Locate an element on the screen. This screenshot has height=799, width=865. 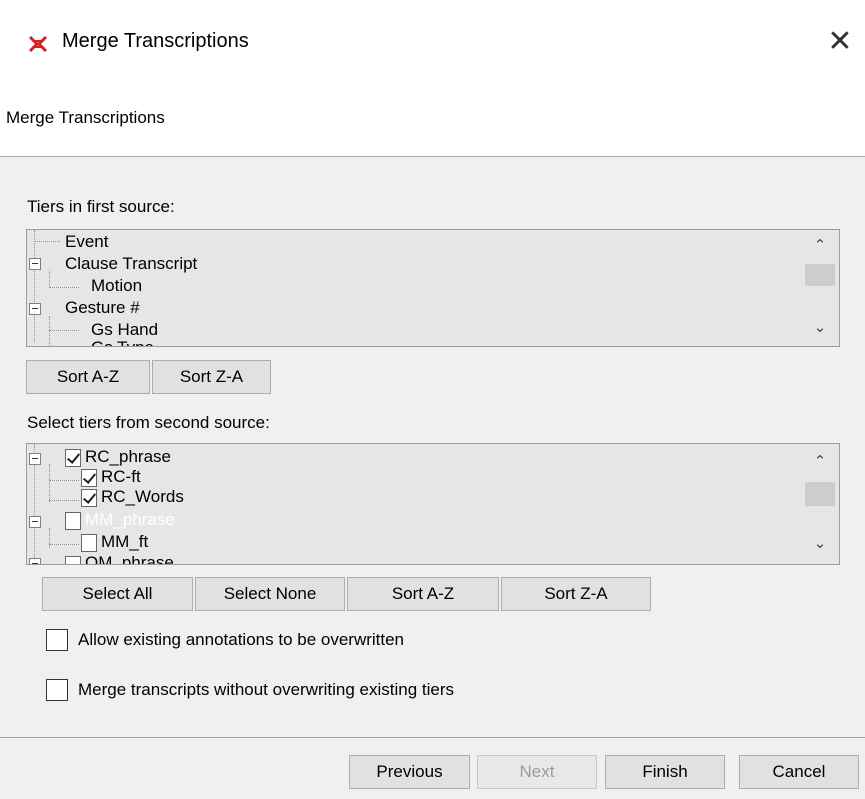
tree-item: RC-ft is located at coordinates (121, 477).